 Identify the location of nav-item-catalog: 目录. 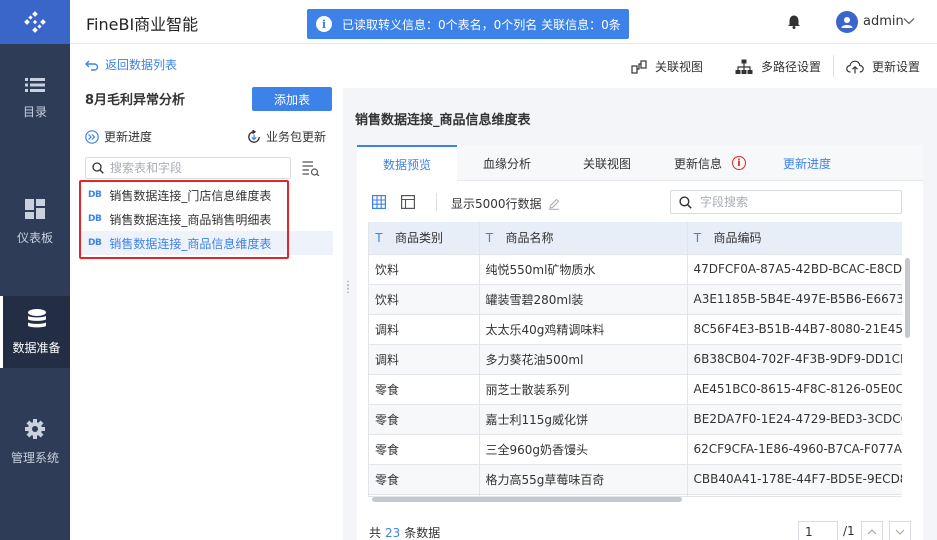
(35, 98).